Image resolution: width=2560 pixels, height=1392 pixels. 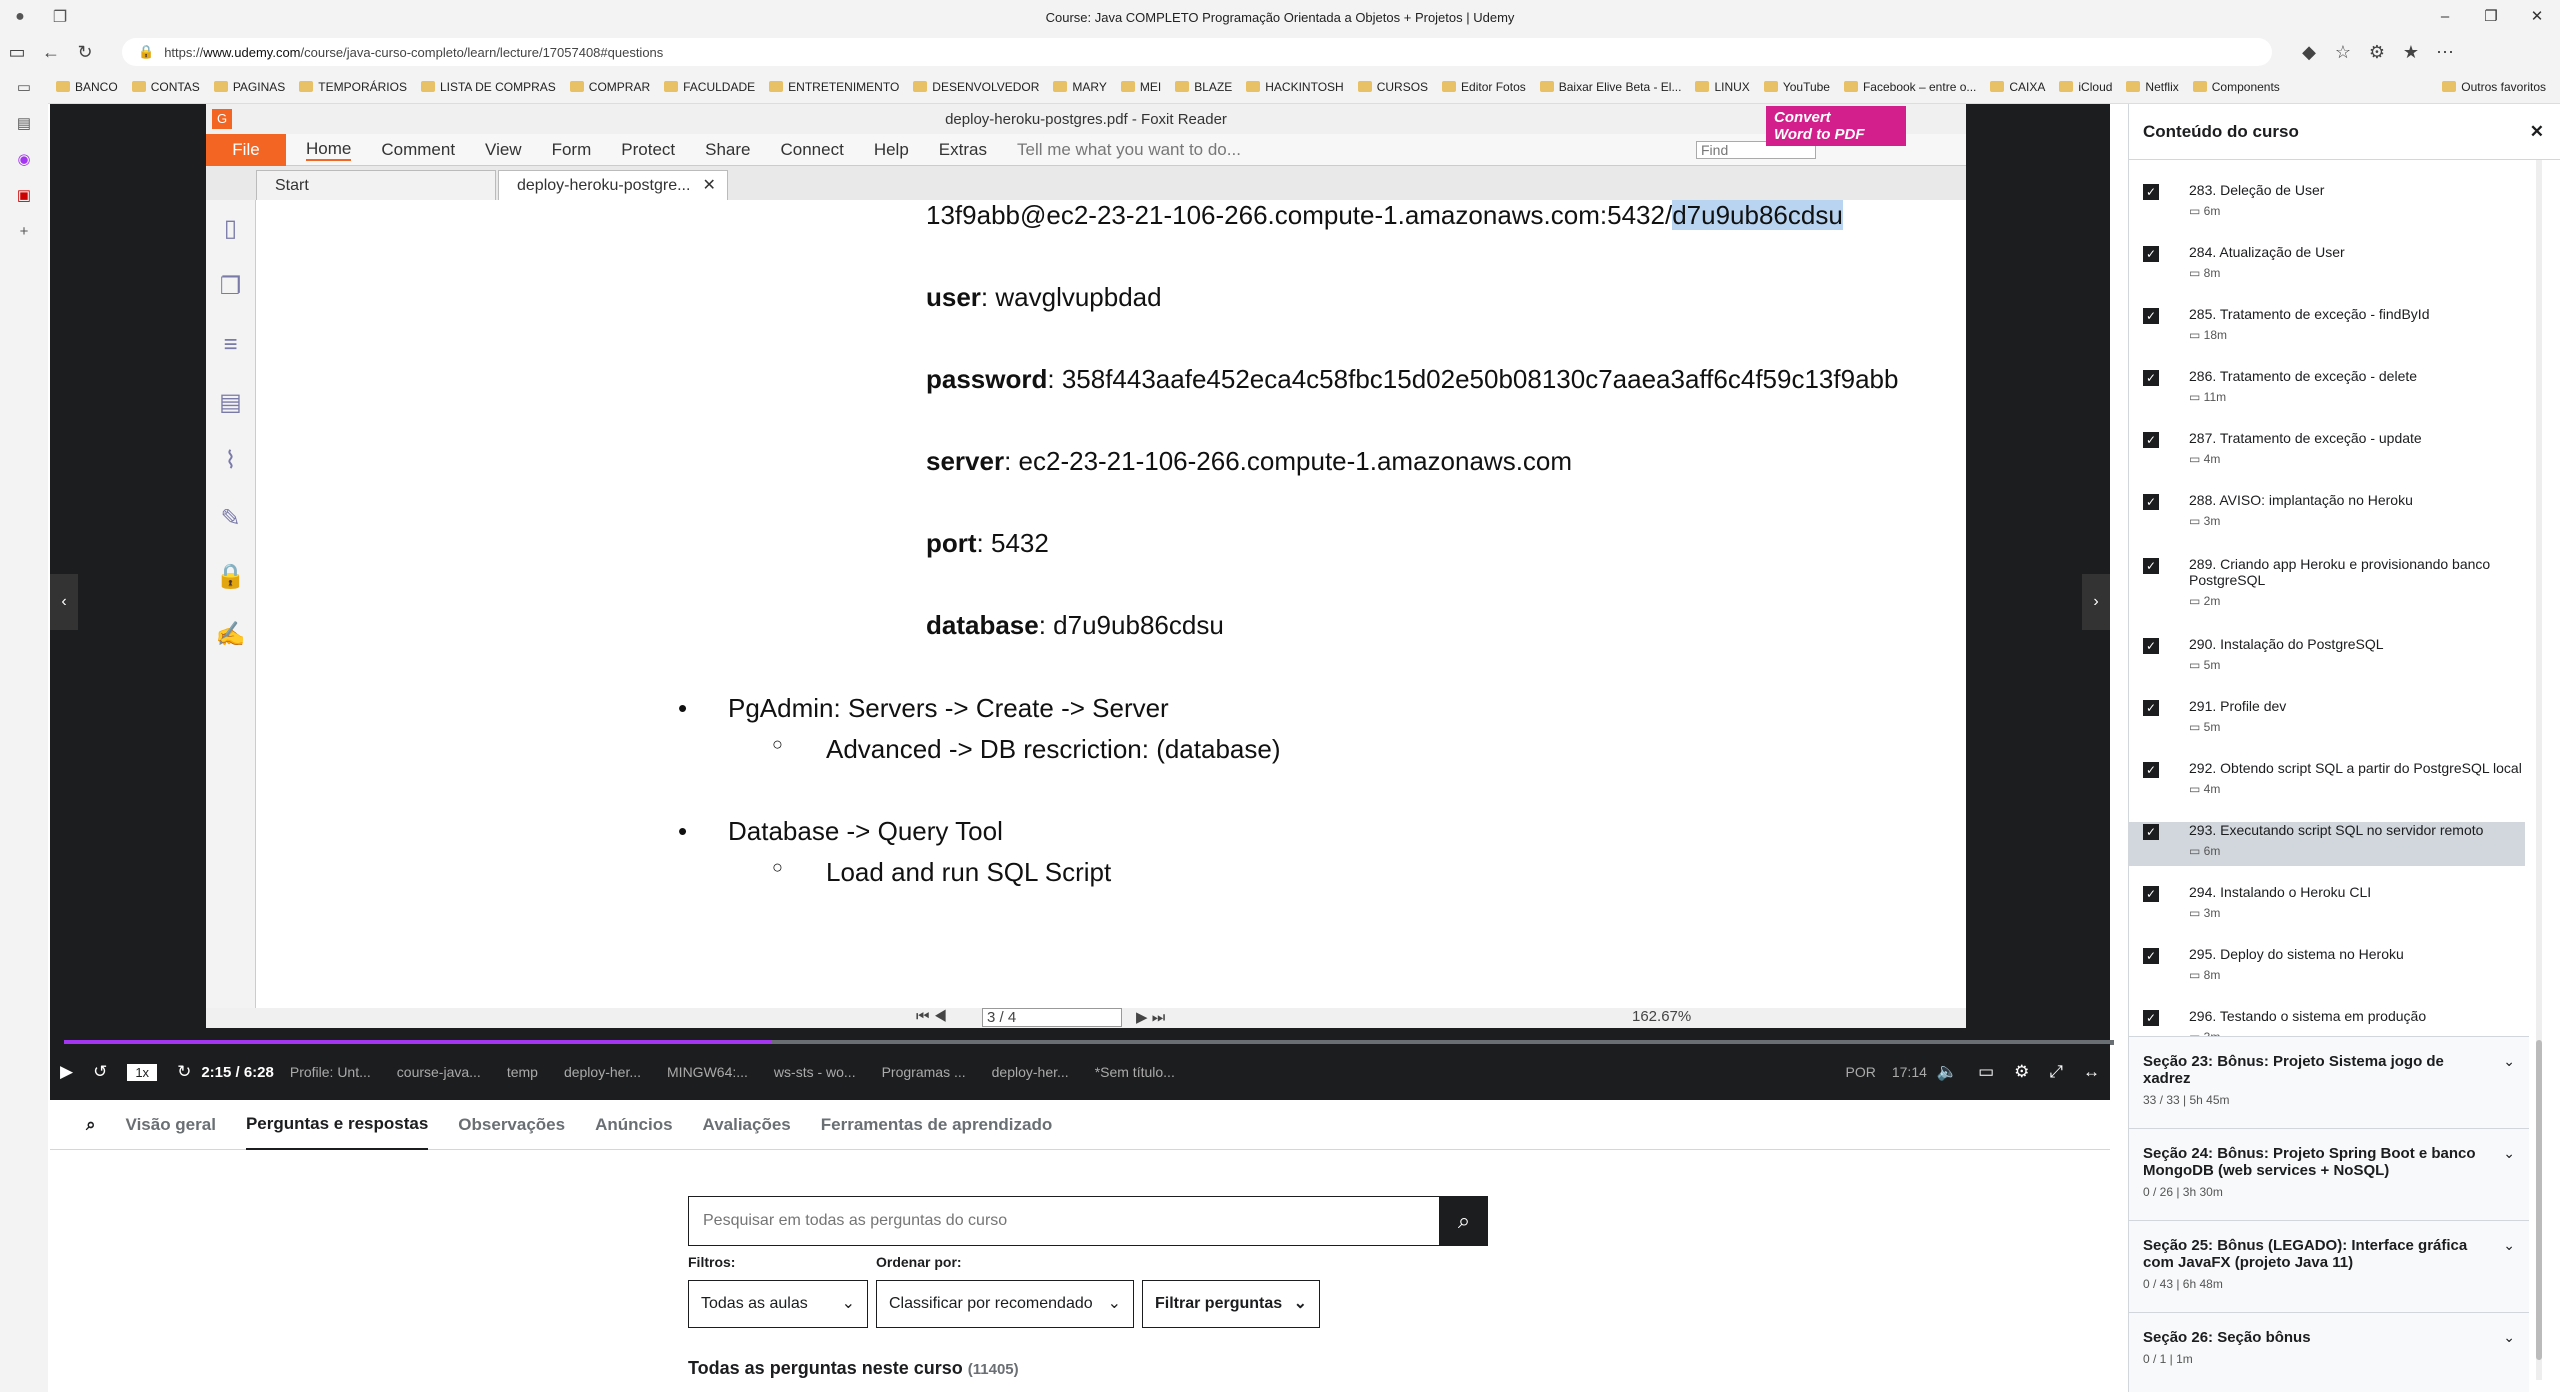 What do you see at coordinates (2343, 52) in the screenshot?
I see `favorite-star-icon: ☆` at bounding box center [2343, 52].